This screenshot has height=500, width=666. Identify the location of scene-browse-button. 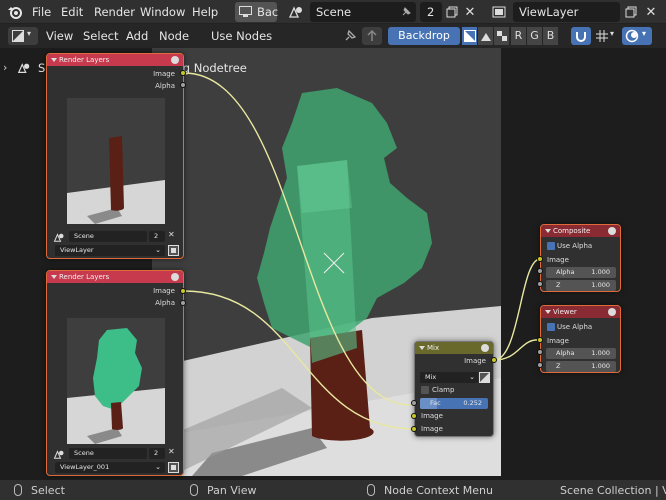
(296, 12).